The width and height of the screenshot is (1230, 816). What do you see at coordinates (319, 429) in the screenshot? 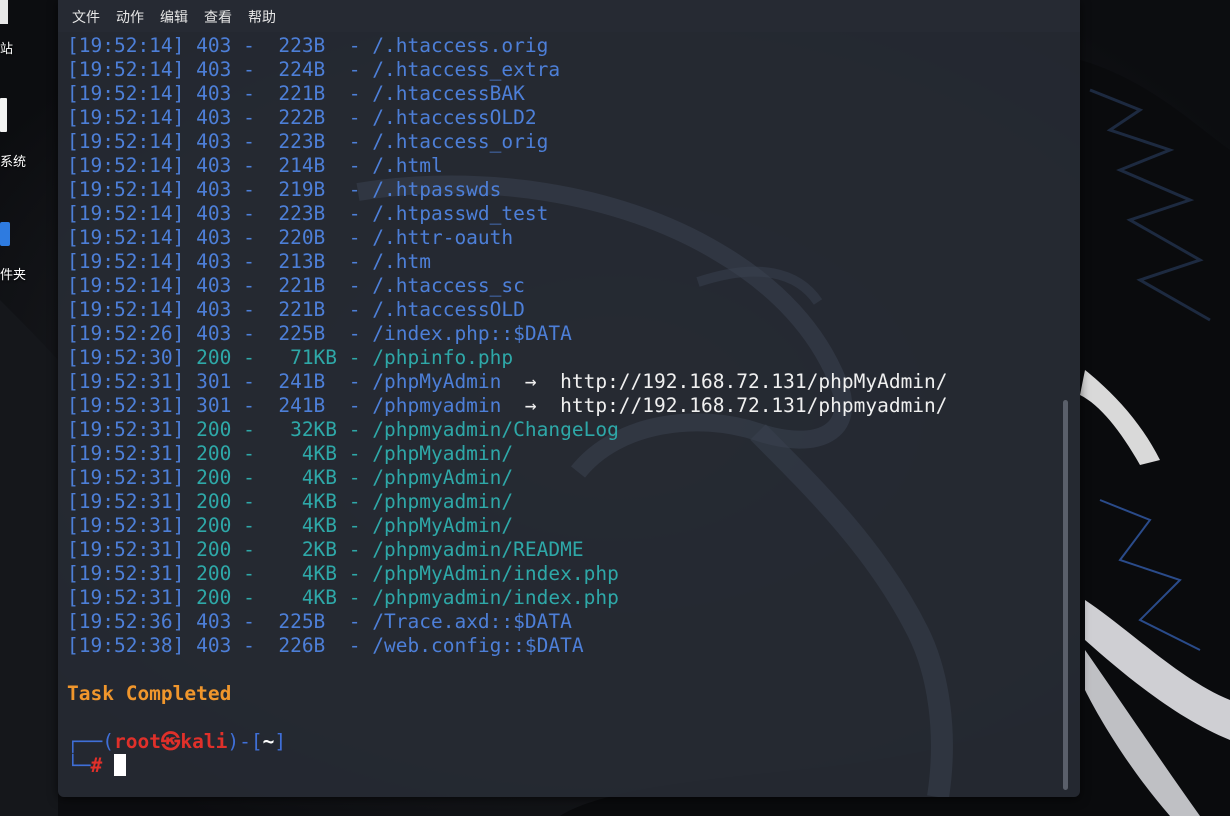
I see `response-size: 32KB -` at bounding box center [319, 429].